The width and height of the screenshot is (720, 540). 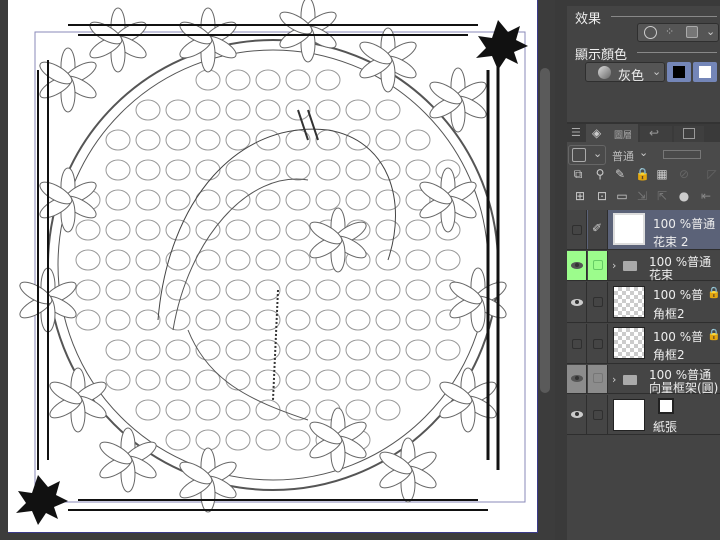 What do you see at coordinates (578, 174) in the screenshot?
I see `clip-icon: ⧉` at bounding box center [578, 174].